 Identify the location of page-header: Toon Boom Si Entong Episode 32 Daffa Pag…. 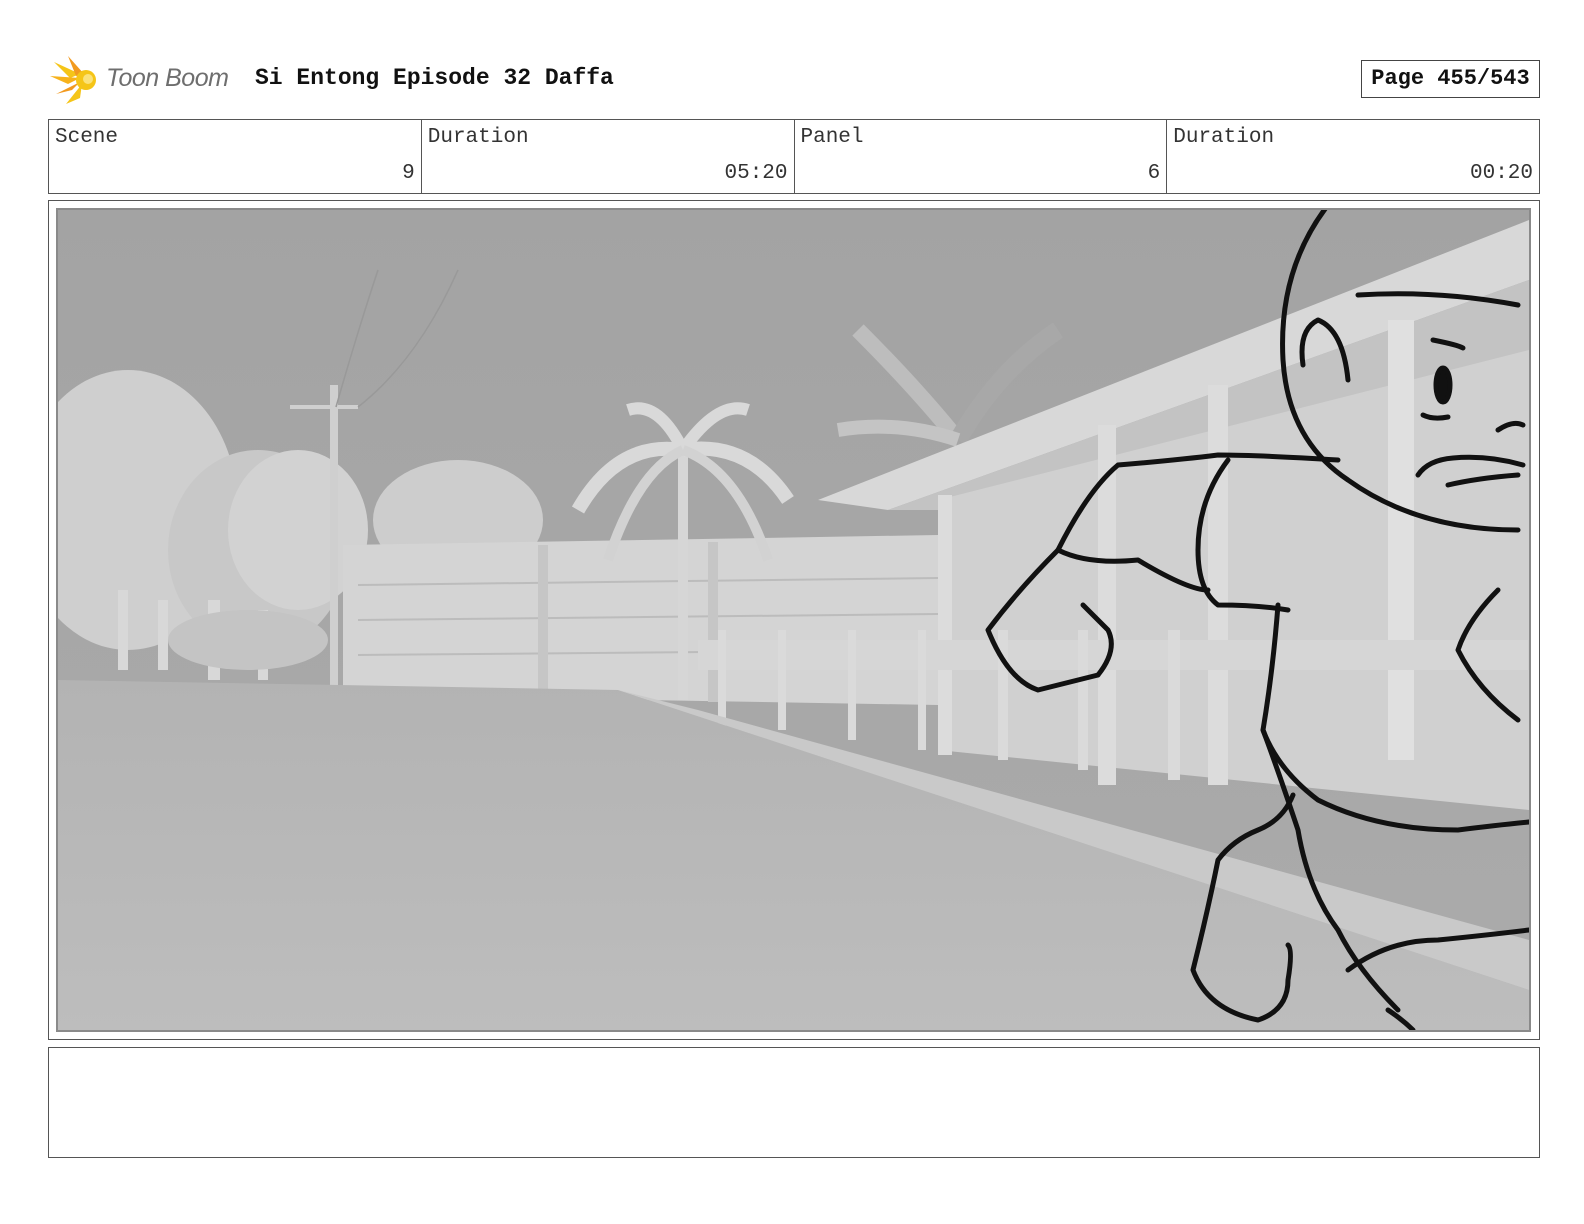
(794, 80).